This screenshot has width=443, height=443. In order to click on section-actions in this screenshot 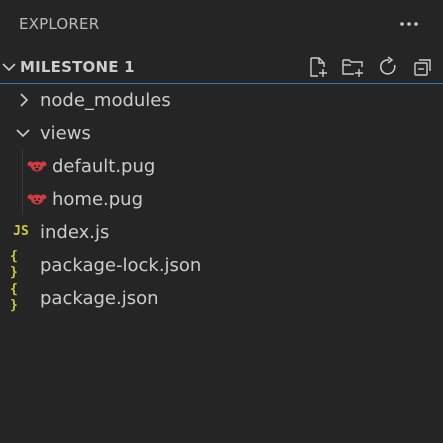, I will do `click(367, 67)`.